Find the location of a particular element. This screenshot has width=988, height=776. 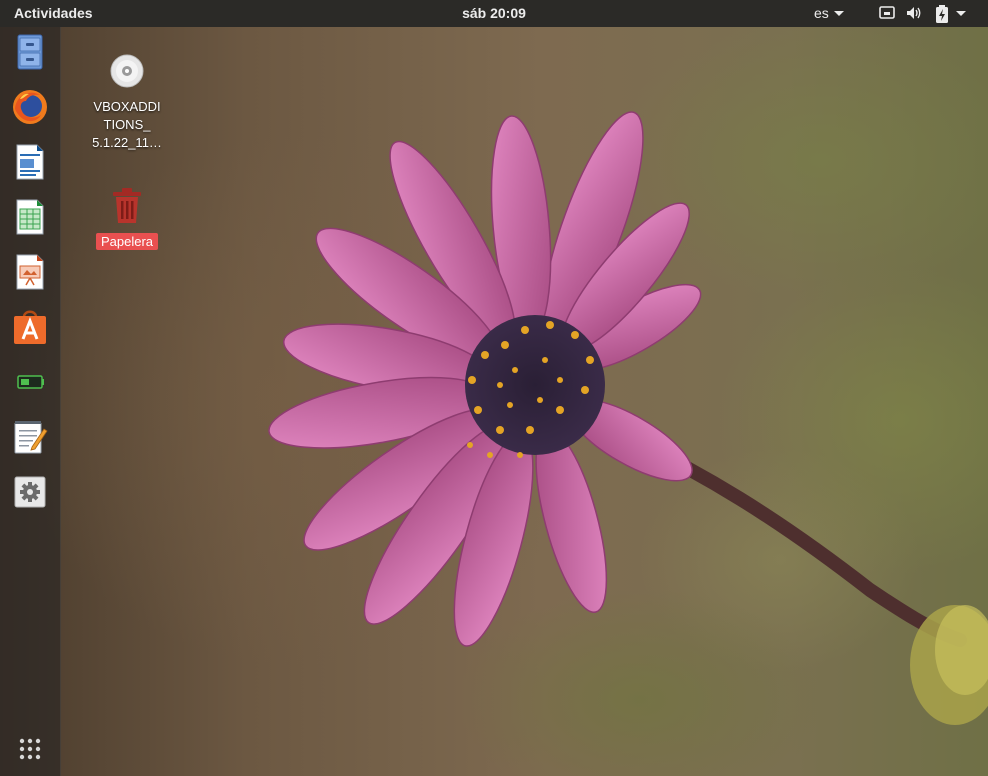

dock-item-text-editor is located at coordinates (30, 437).